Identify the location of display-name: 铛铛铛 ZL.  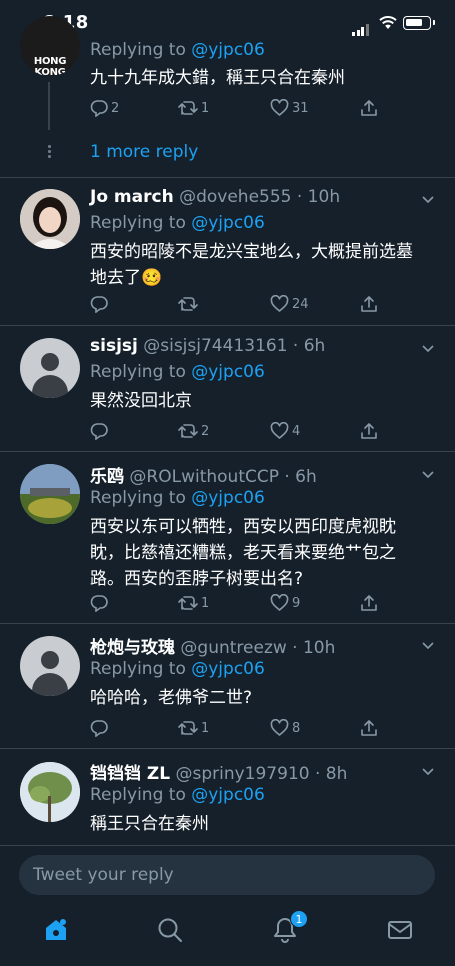
(130, 774).